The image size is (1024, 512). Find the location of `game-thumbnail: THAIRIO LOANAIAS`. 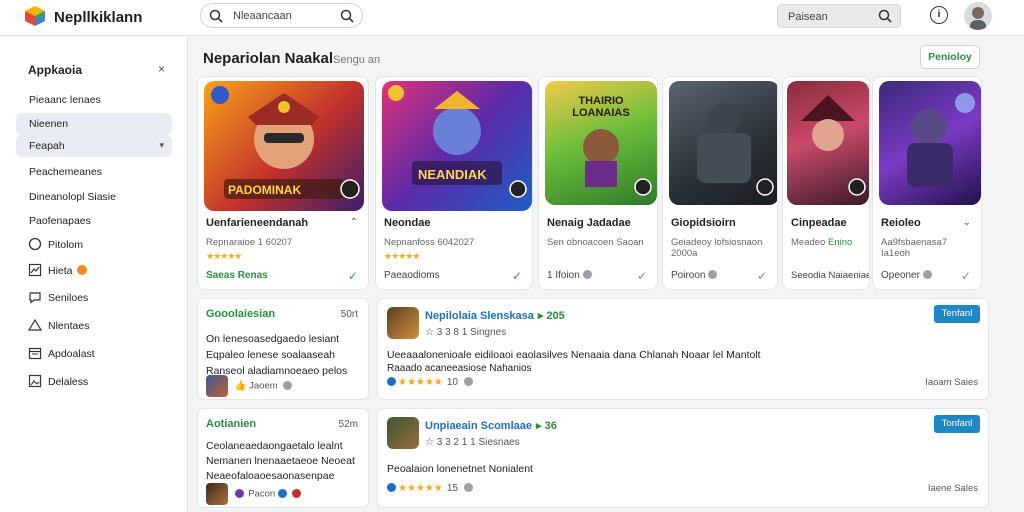

game-thumbnail: THAIRIO LOANAIAS is located at coordinates (601, 143).